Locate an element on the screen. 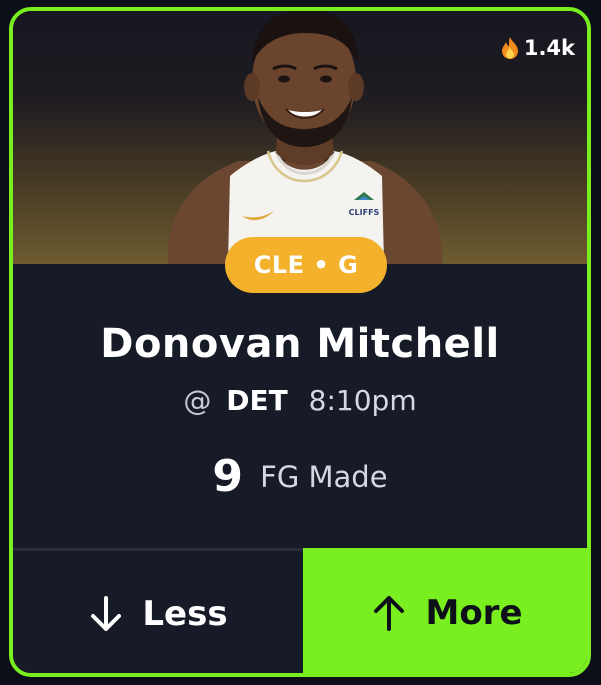 This screenshot has height=685, width=601. stat-projection: 9 FG Made is located at coordinates (300, 476).